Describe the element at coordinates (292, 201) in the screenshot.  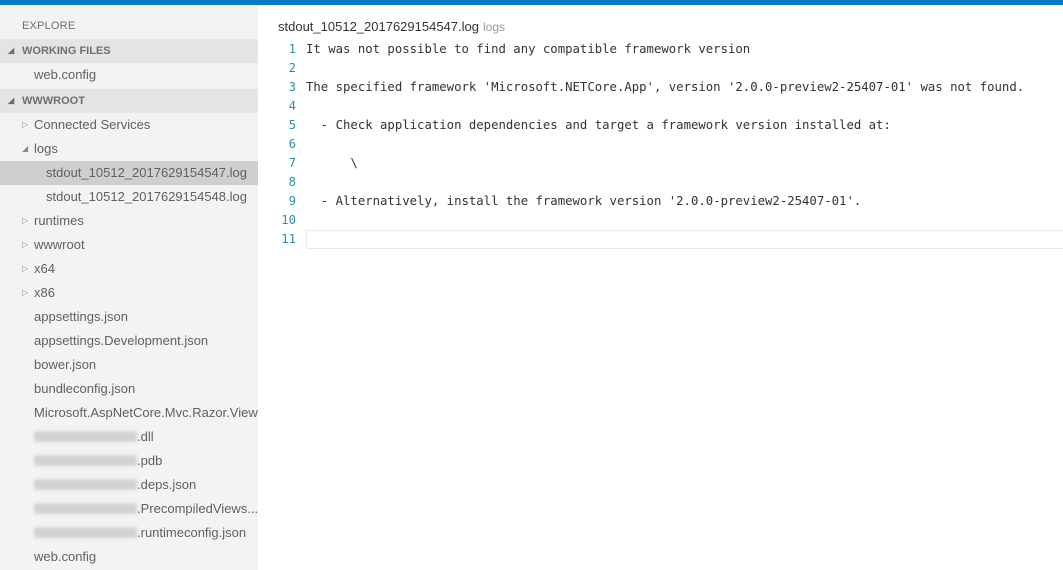
I see `line-number: 9` at that location.